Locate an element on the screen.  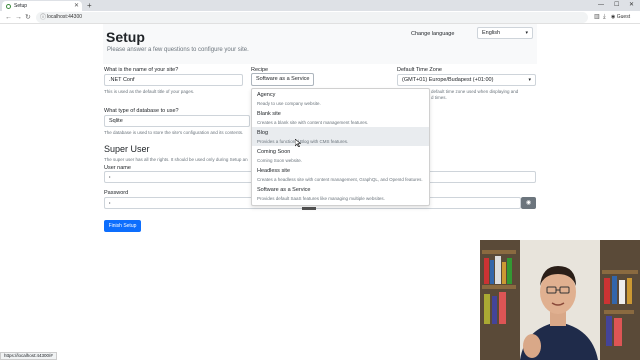
download-icon: ⤓ is located at coordinates (604, 17).